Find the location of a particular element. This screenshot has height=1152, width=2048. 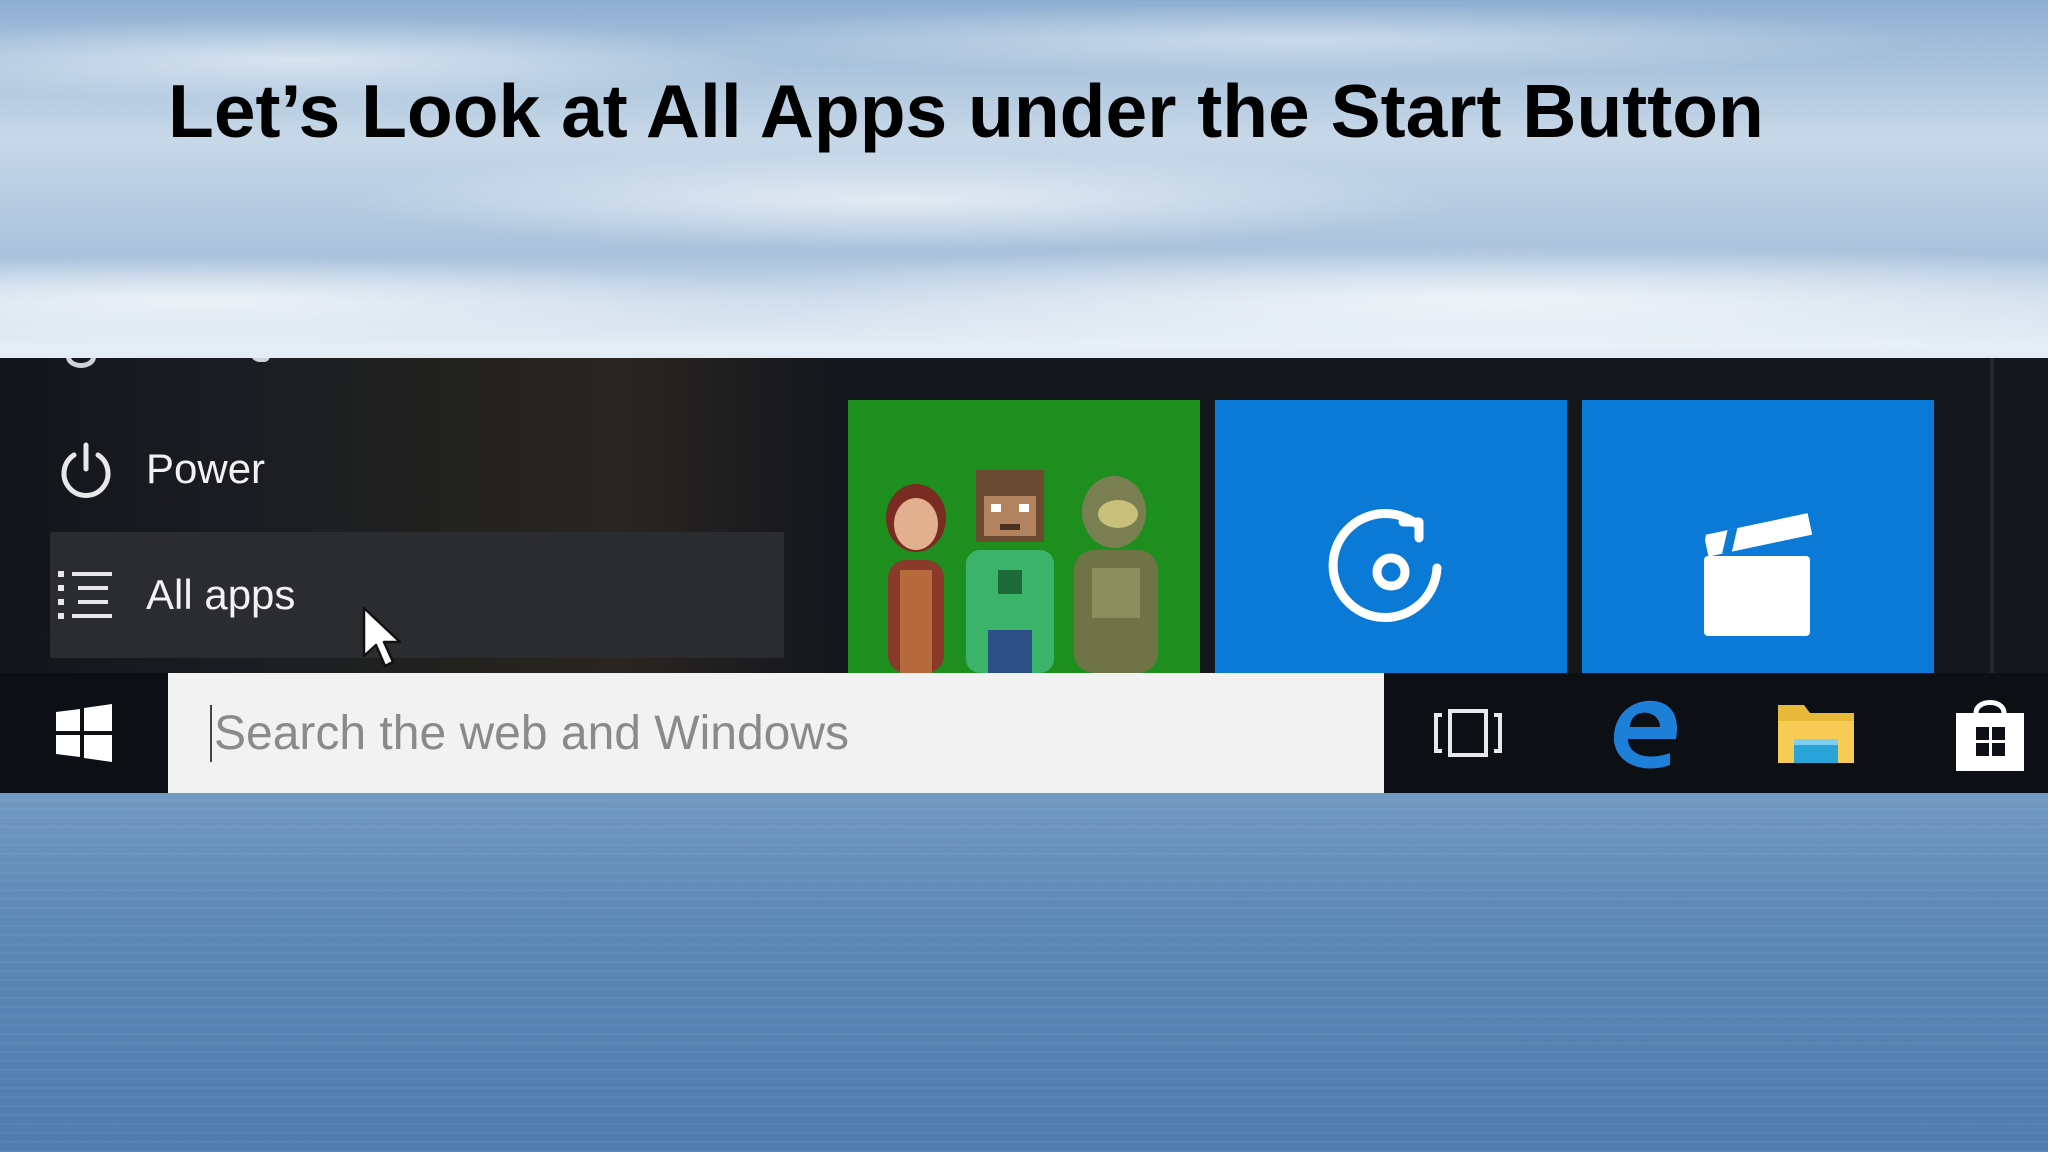

menu-item-all-apps-label: All apps is located at coordinates (221, 594).